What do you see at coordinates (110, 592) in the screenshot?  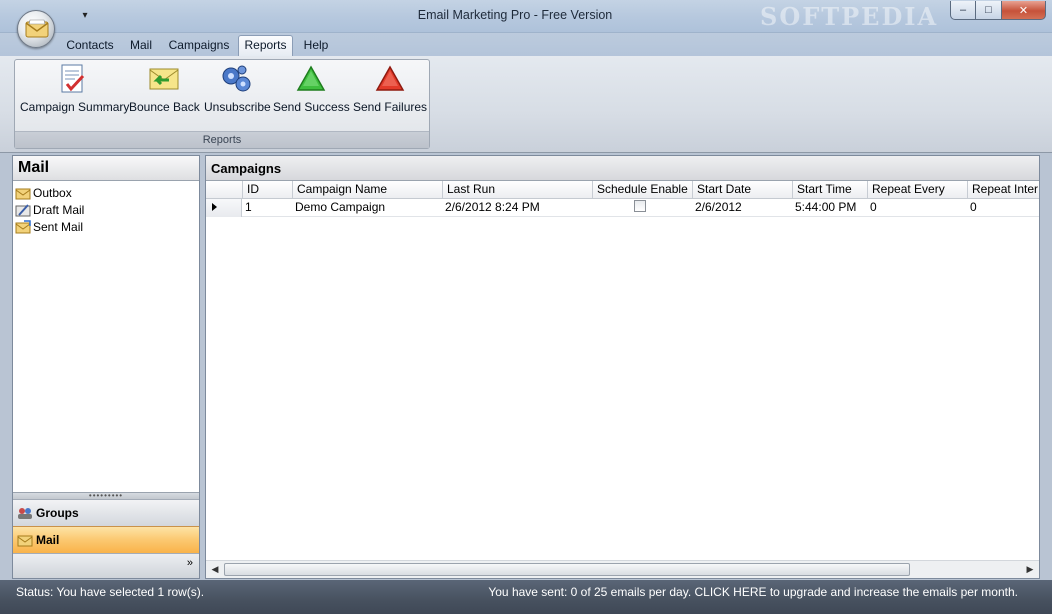 I see `status-selection-text: Status: You have selected 1 row(s).` at bounding box center [110, 592].